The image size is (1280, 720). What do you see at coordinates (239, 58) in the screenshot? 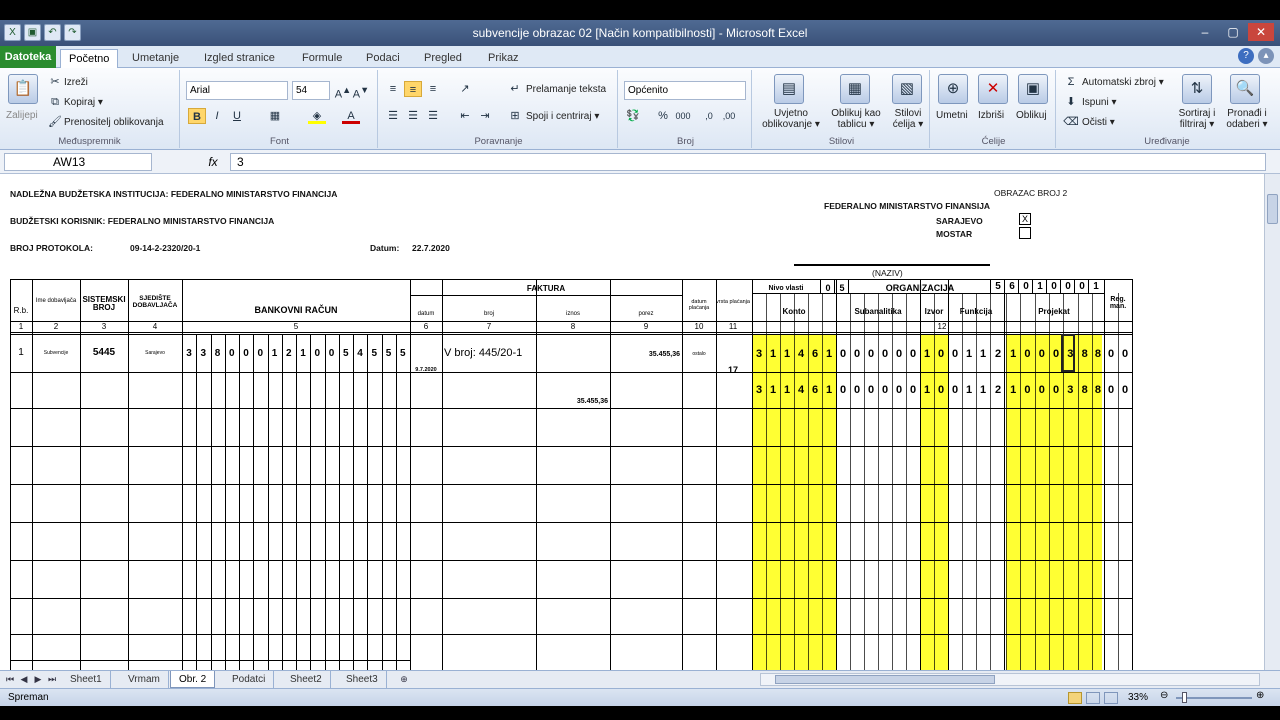
I see `tab-page-layout: Izgled stranice` at bounding box center [239, 58].